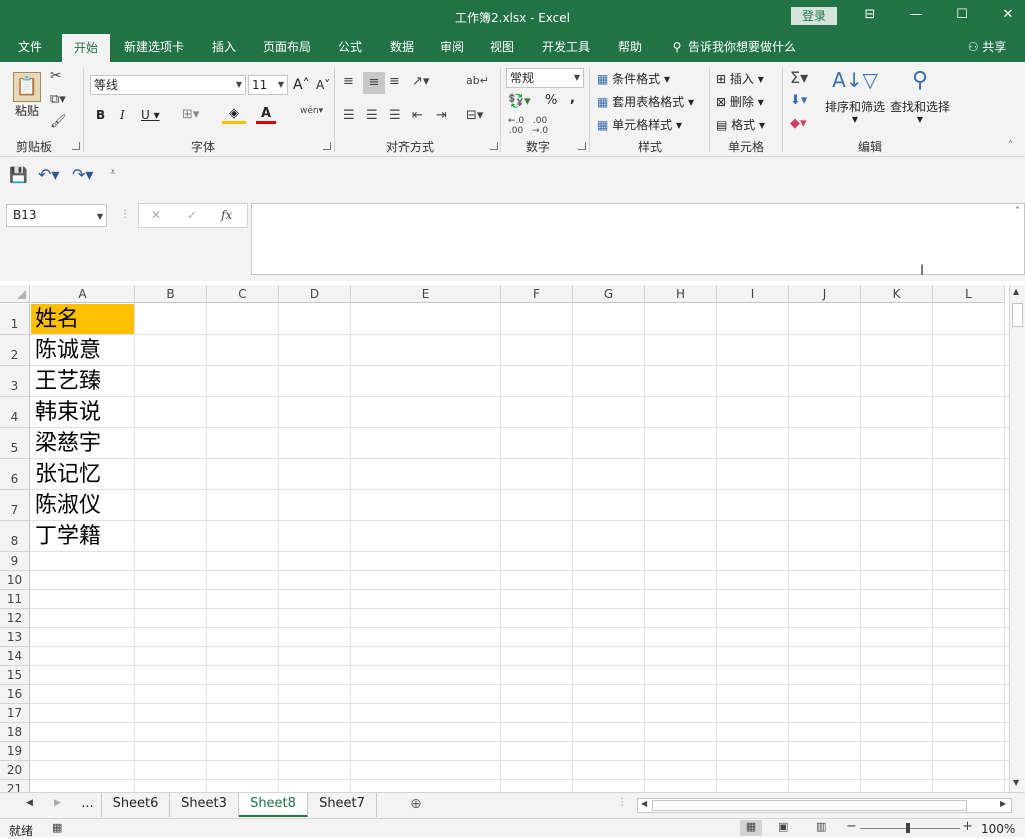  I want to click on cell-a1: 姓名, so click(83, 320).